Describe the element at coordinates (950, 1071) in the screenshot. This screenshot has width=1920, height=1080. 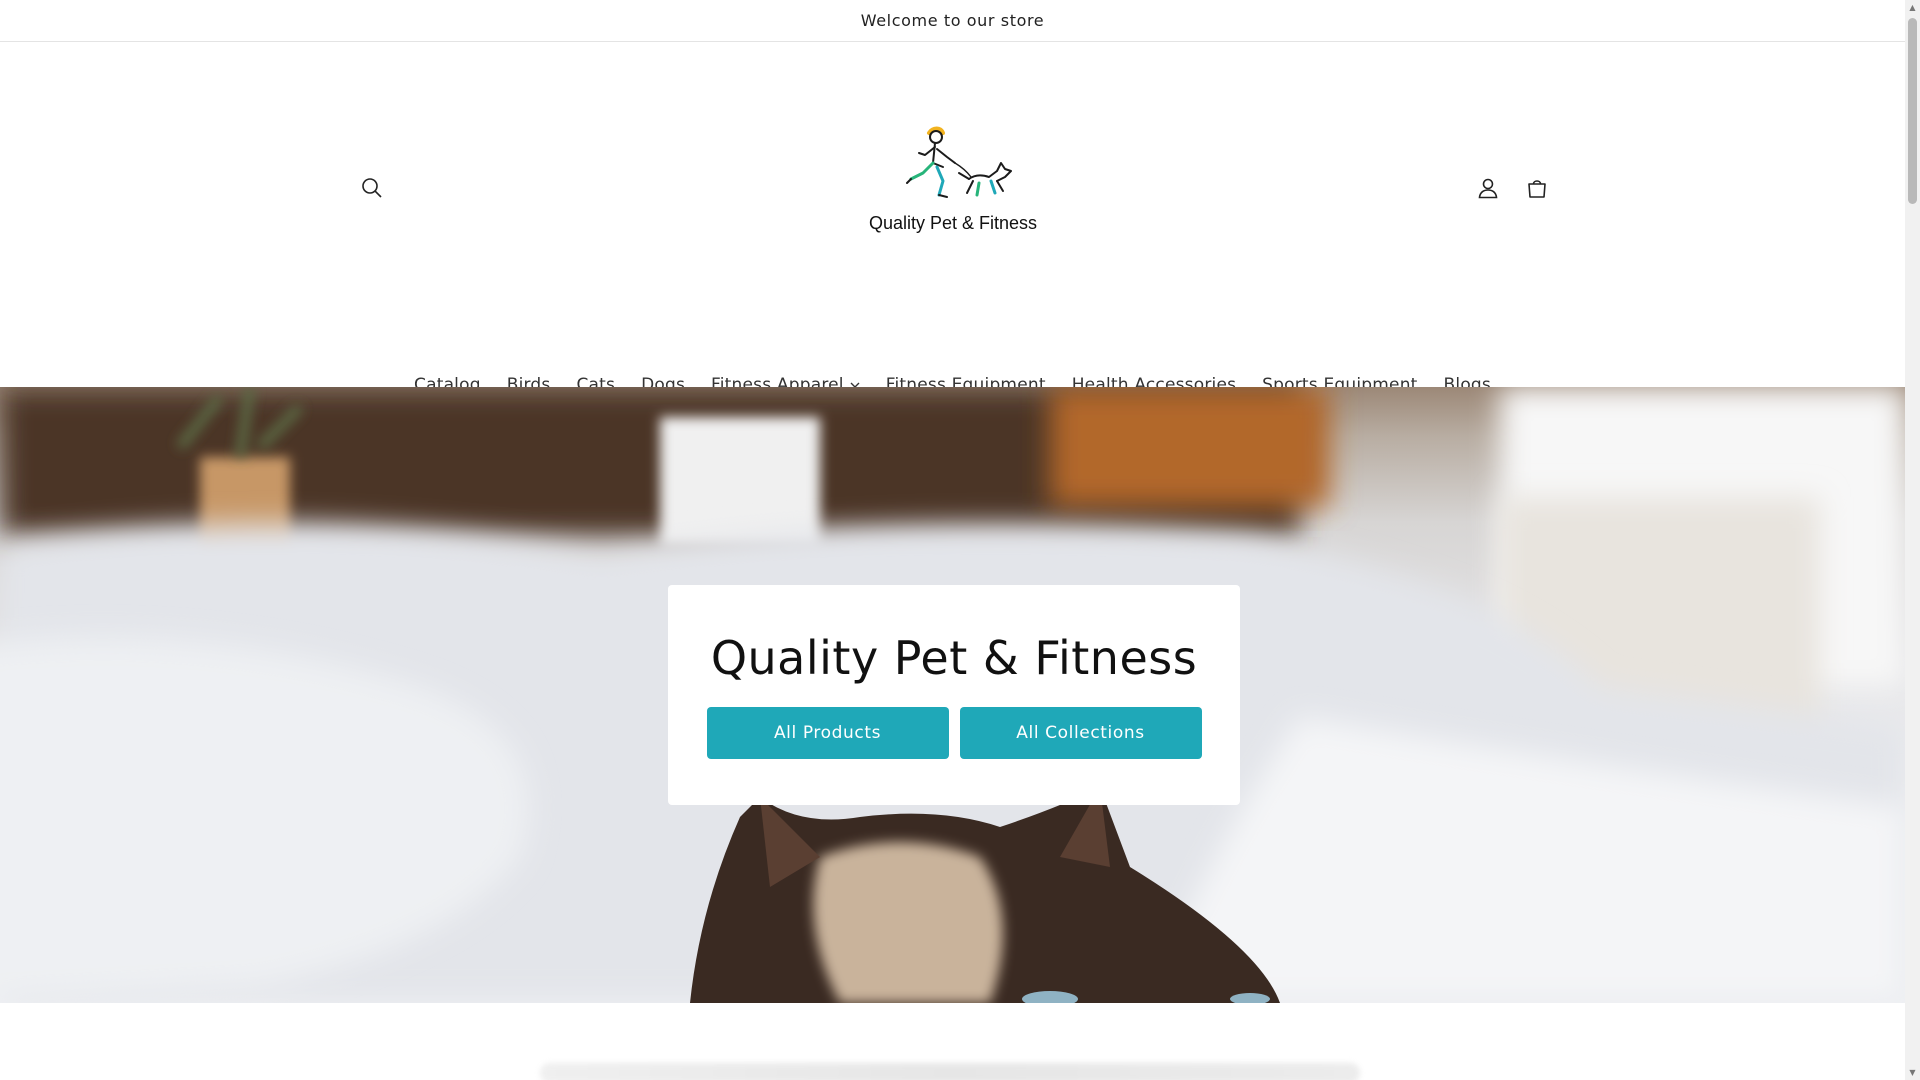
I see `next-section-heading-partial` at that location.